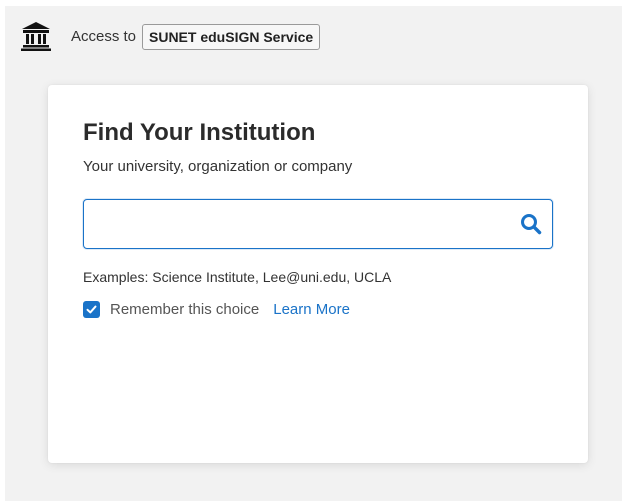 This screenshot has height=501, width=622. What do you see at coordinates (199, 132) in the screenshot?
I see `page-title: Find Your Institution` at bounding box center [199, 132].